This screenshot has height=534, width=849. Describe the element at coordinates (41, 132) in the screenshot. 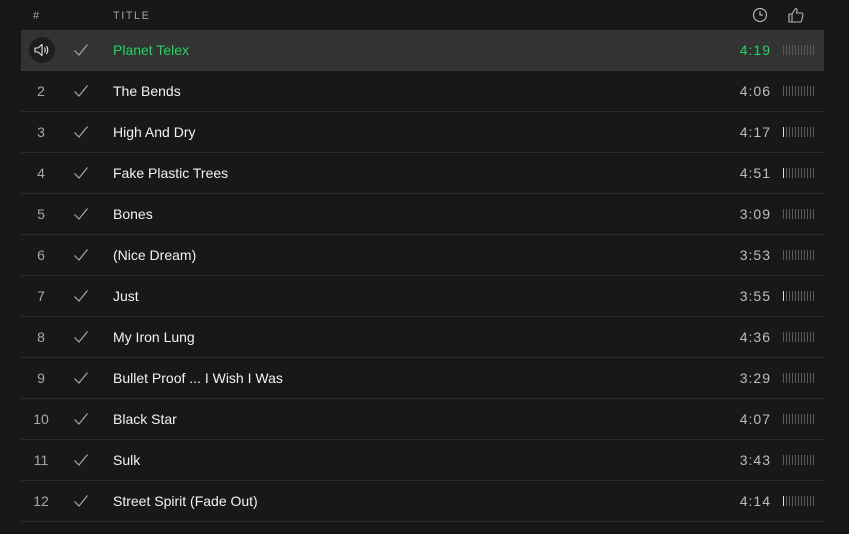

I see `track-number: 3` at that location.